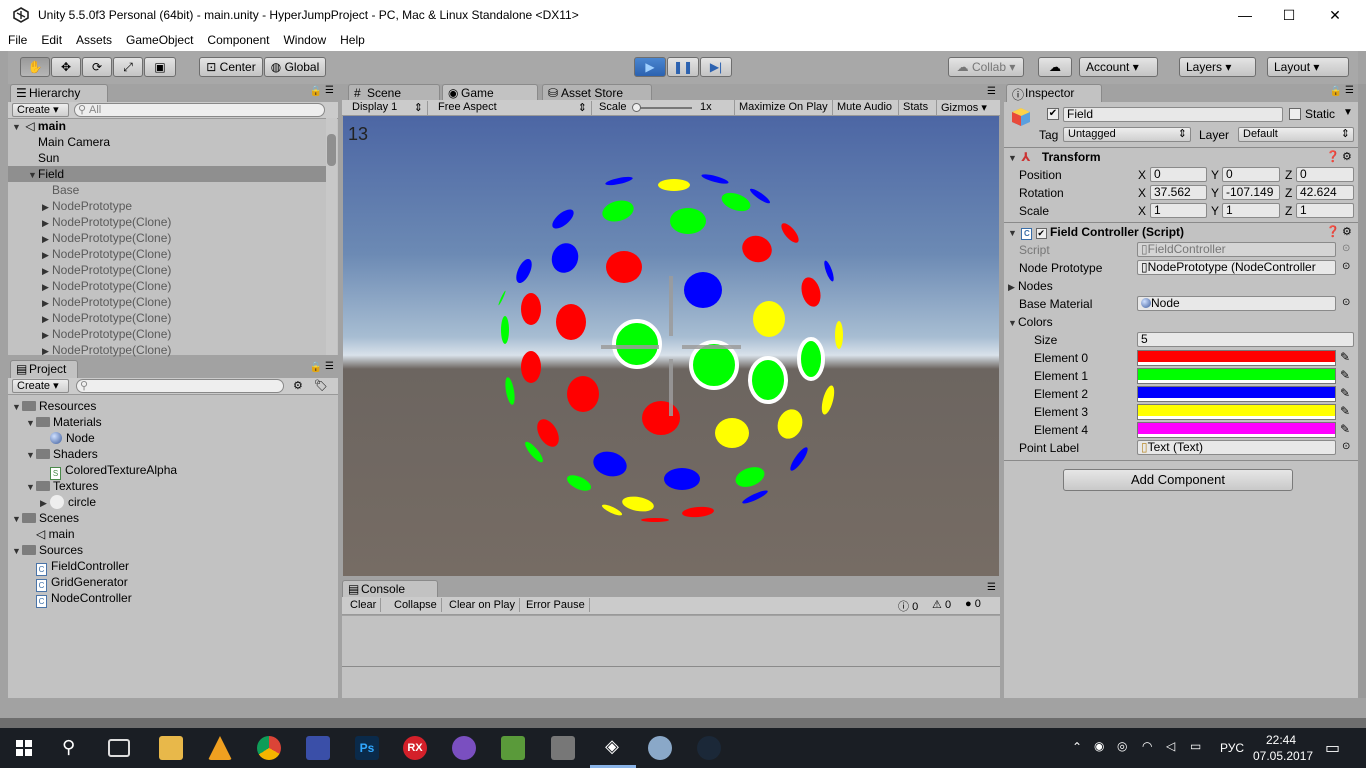 The image size is (1366, 768). Describe the element at coordinates (1296, 134) in the screenshot. I see `layer-dropdown: Default ⇕` at that location.